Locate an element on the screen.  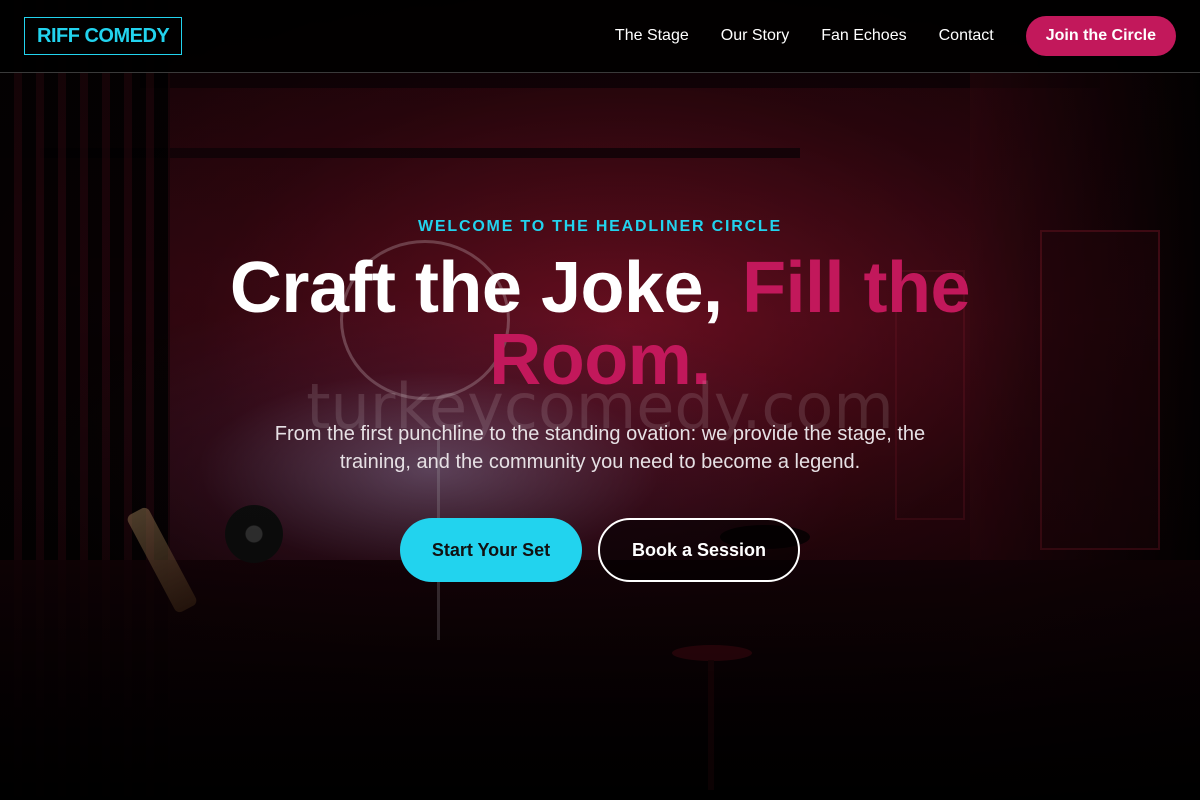
start-your-set-button: Start Your Set is located at coordinates (491, 550).